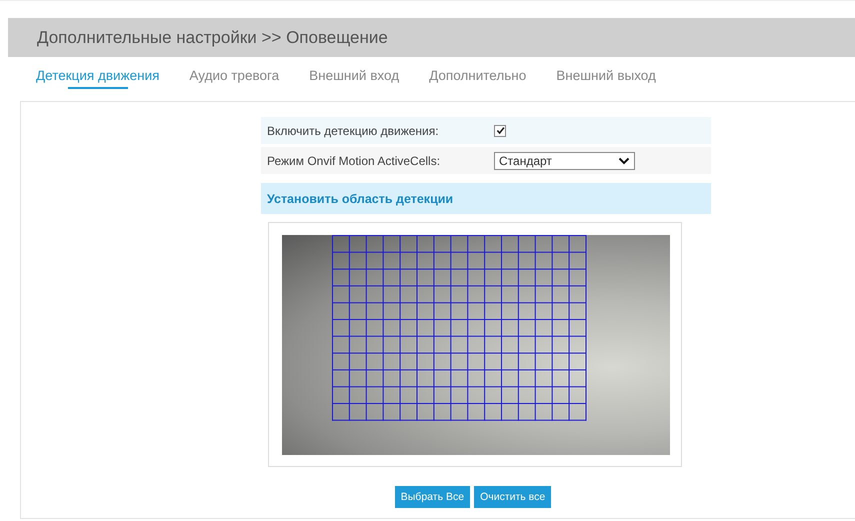 The image size is (855, 521). I want to click on tab: Внешний вход, so click(354, 78).